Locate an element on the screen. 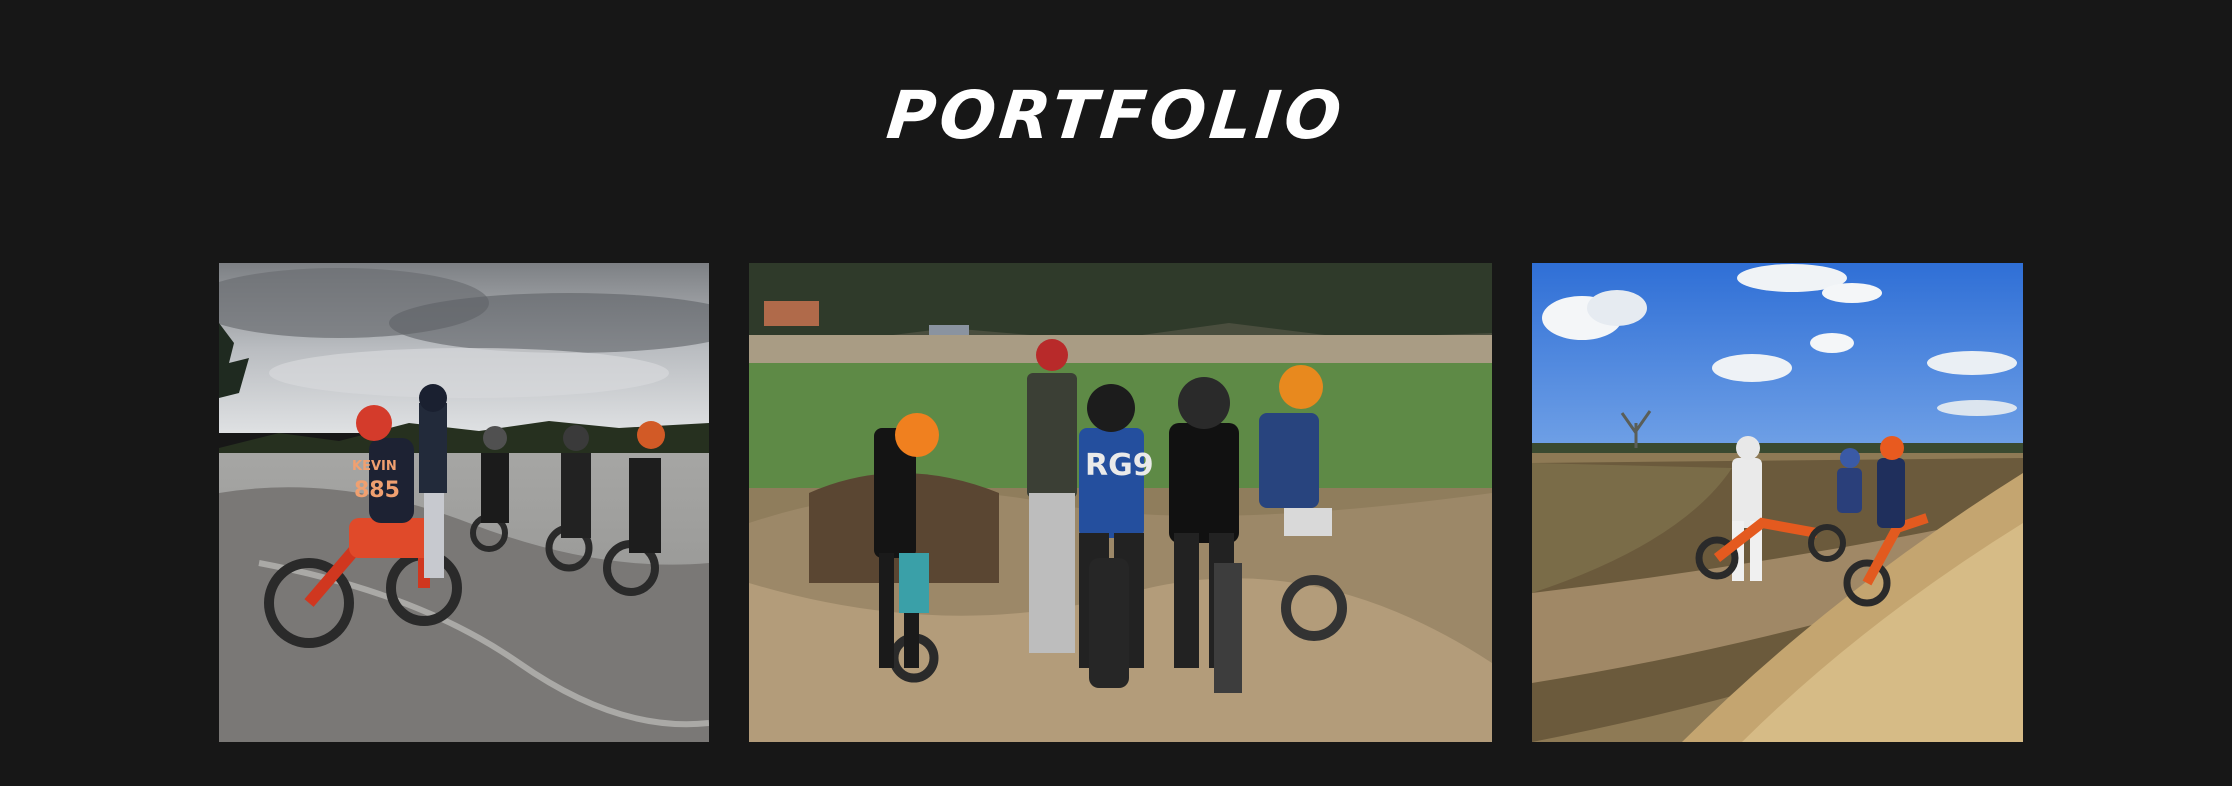 The image size is (2232, 786). photo-1-jersey-text: KEVIN is located at coordinates (374, 466).